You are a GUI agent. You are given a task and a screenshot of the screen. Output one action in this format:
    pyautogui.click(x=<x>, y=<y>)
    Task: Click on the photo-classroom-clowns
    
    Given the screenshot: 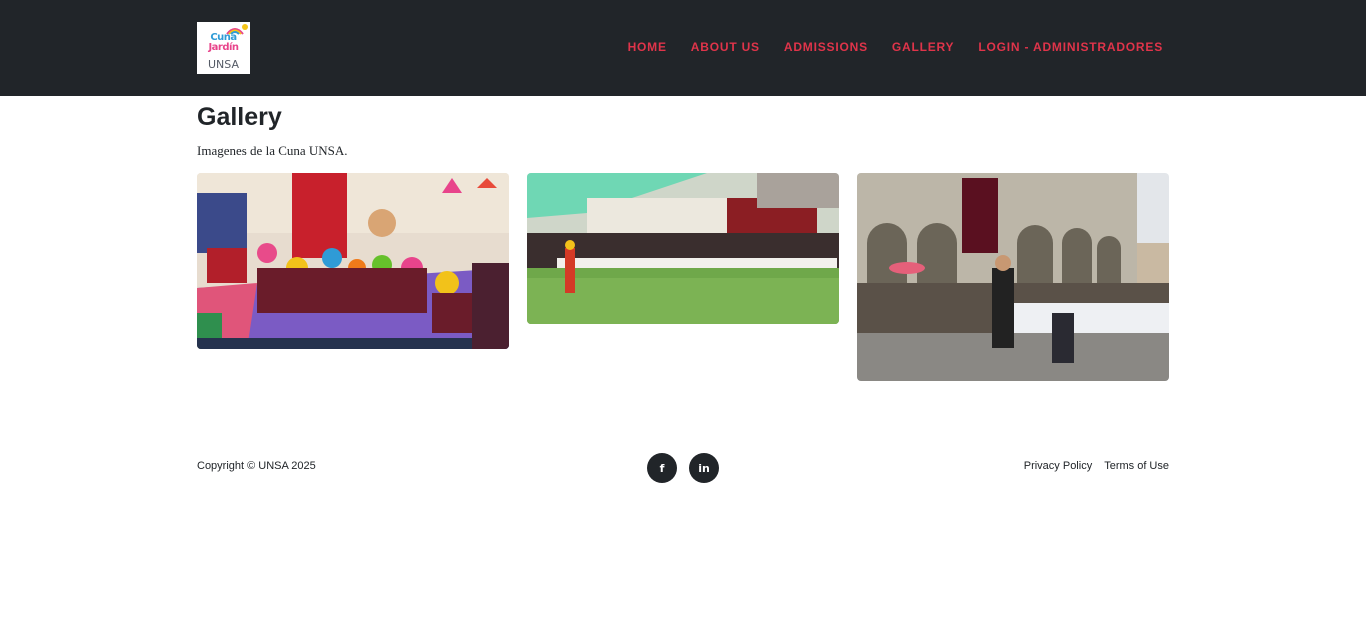 What is the action you would take?
    pyautogui.click(x=353, y=261)
    